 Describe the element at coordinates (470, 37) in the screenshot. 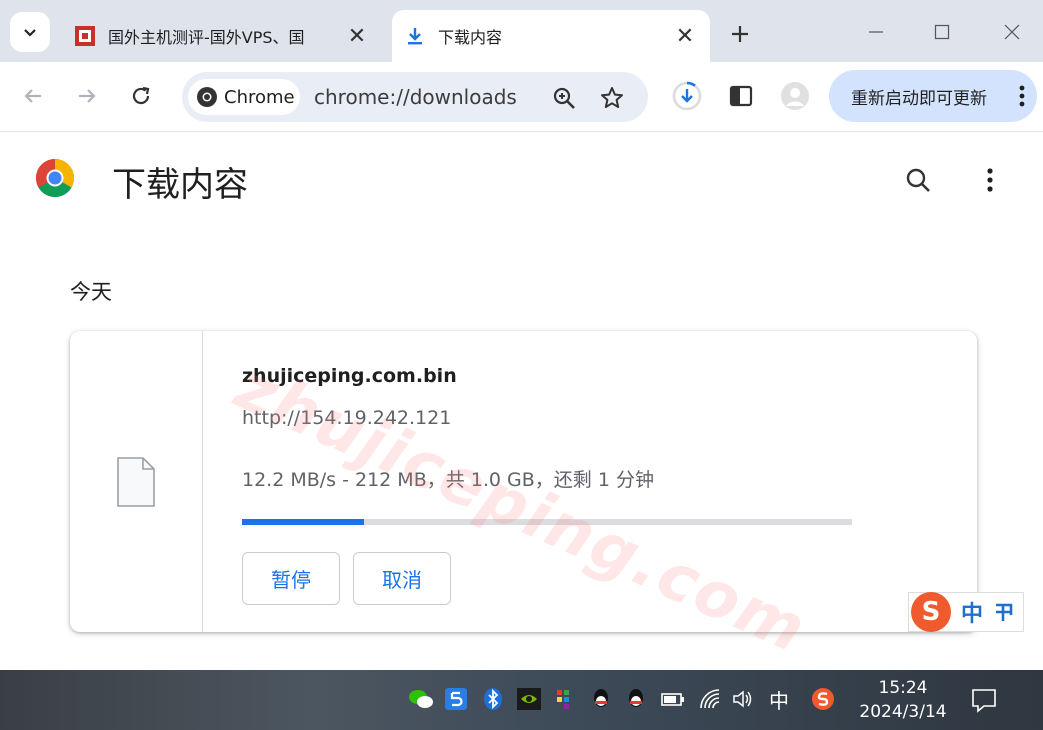

I see `tab-title: 下载内容` at that location.